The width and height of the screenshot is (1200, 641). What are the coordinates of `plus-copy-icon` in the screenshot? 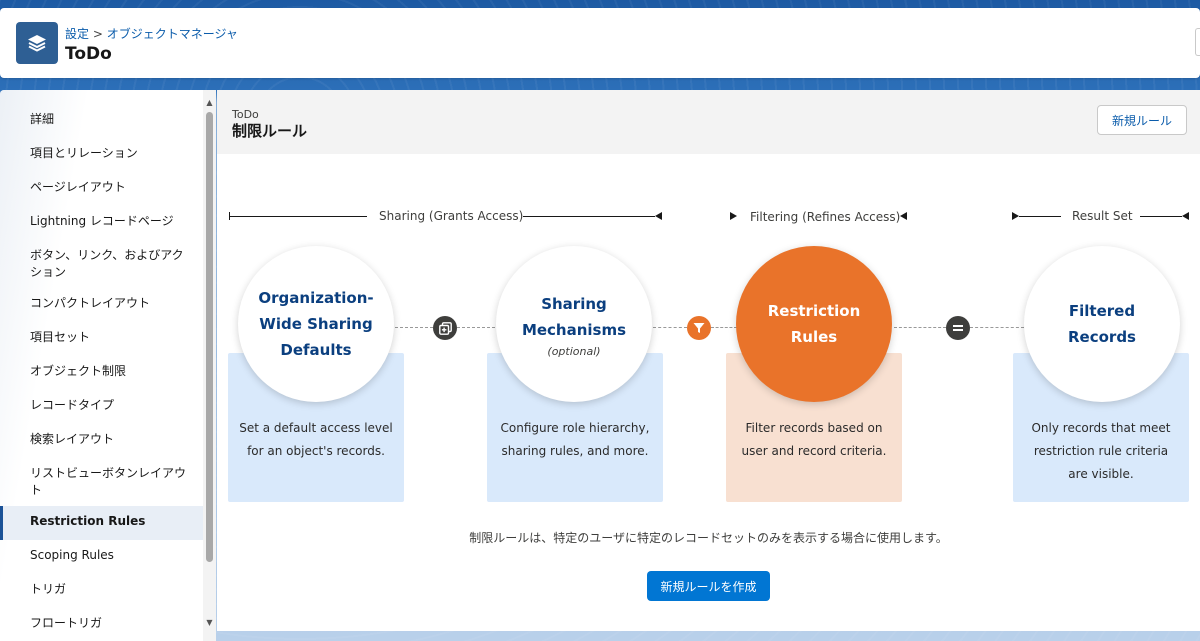 It's located at (445, 328).